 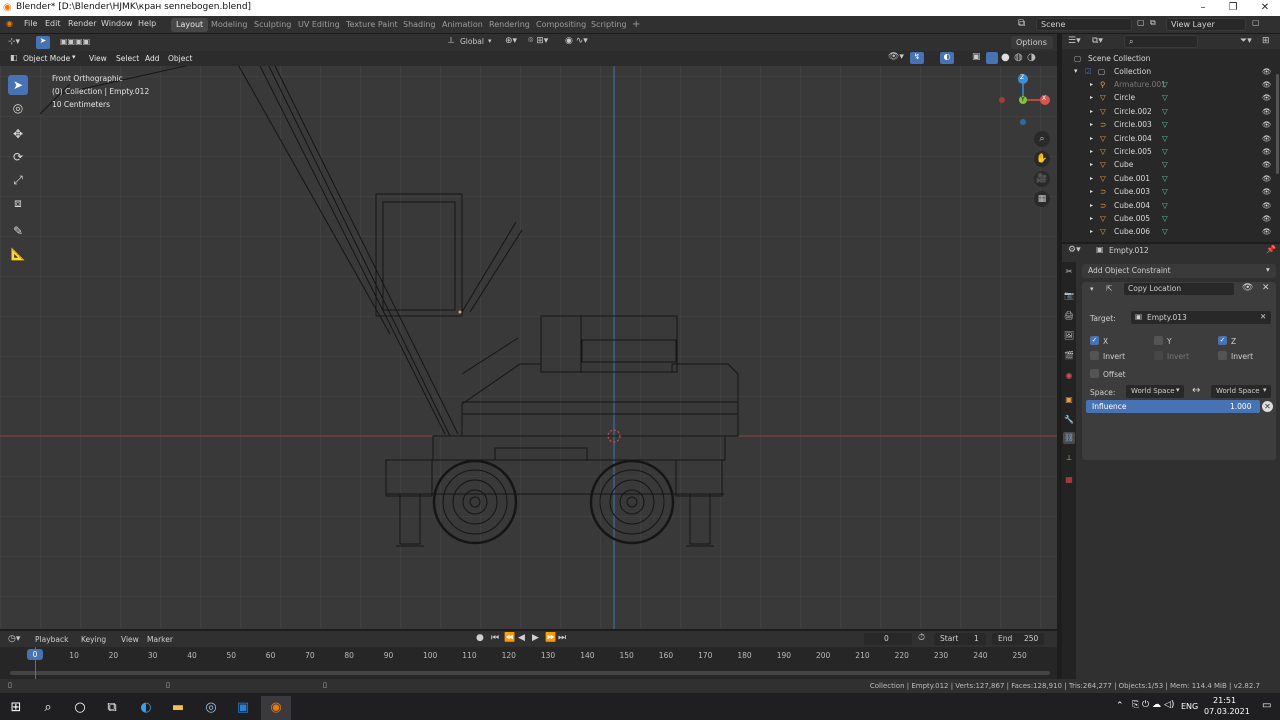 What do you see at coordinates (1069, 272) in the screenshot?
I see `tool-tab-icon: ✂` at bounding box center [1069, 272].